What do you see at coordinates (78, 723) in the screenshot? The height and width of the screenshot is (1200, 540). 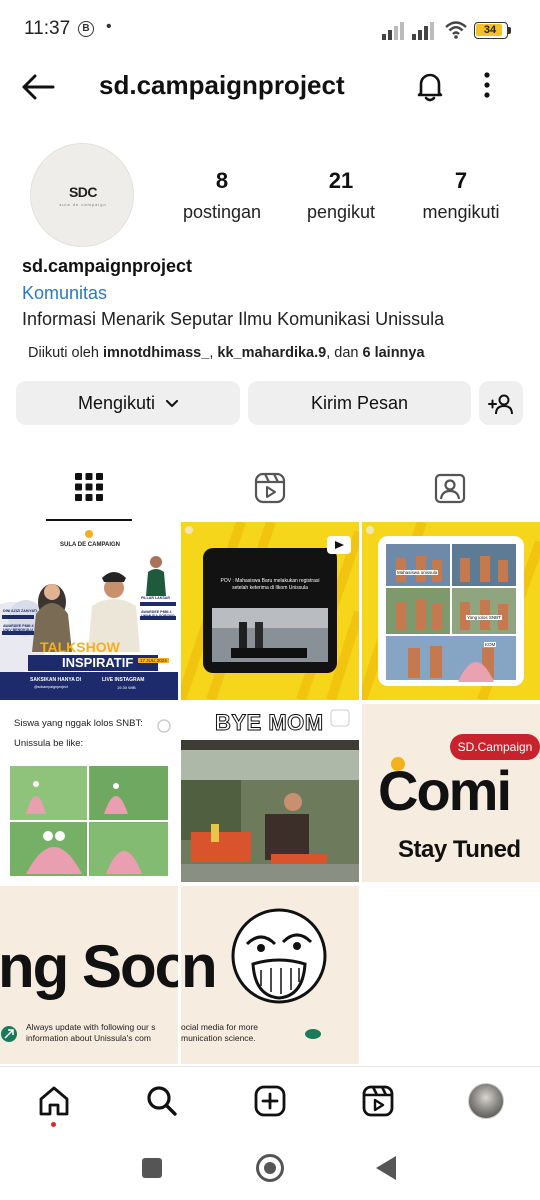 I see `post-4-line-1: Siswa yang nggak lolos SNBT:` at bounding box center [78, 723].